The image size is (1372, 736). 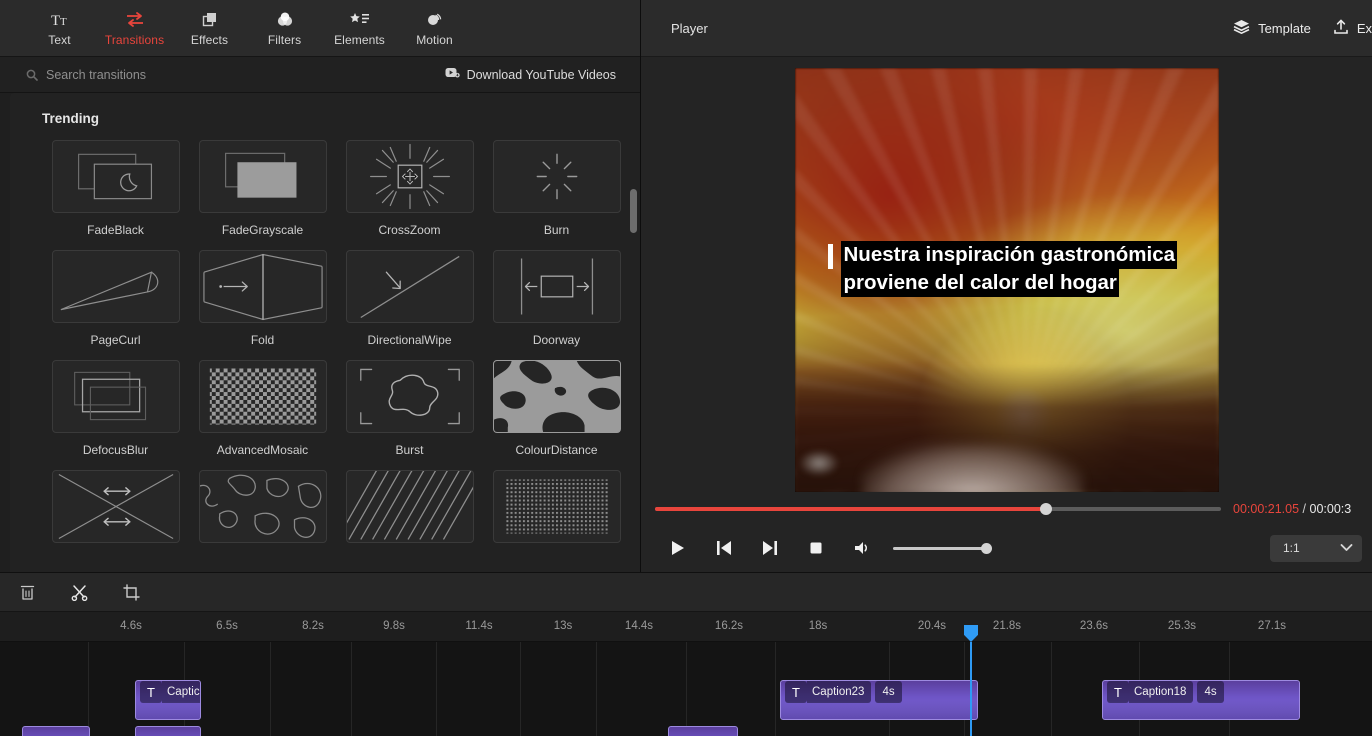 What do you see at coordinates (816, 548) in the screenshot?
I see `stop-button` at bounding box center [816, 548].